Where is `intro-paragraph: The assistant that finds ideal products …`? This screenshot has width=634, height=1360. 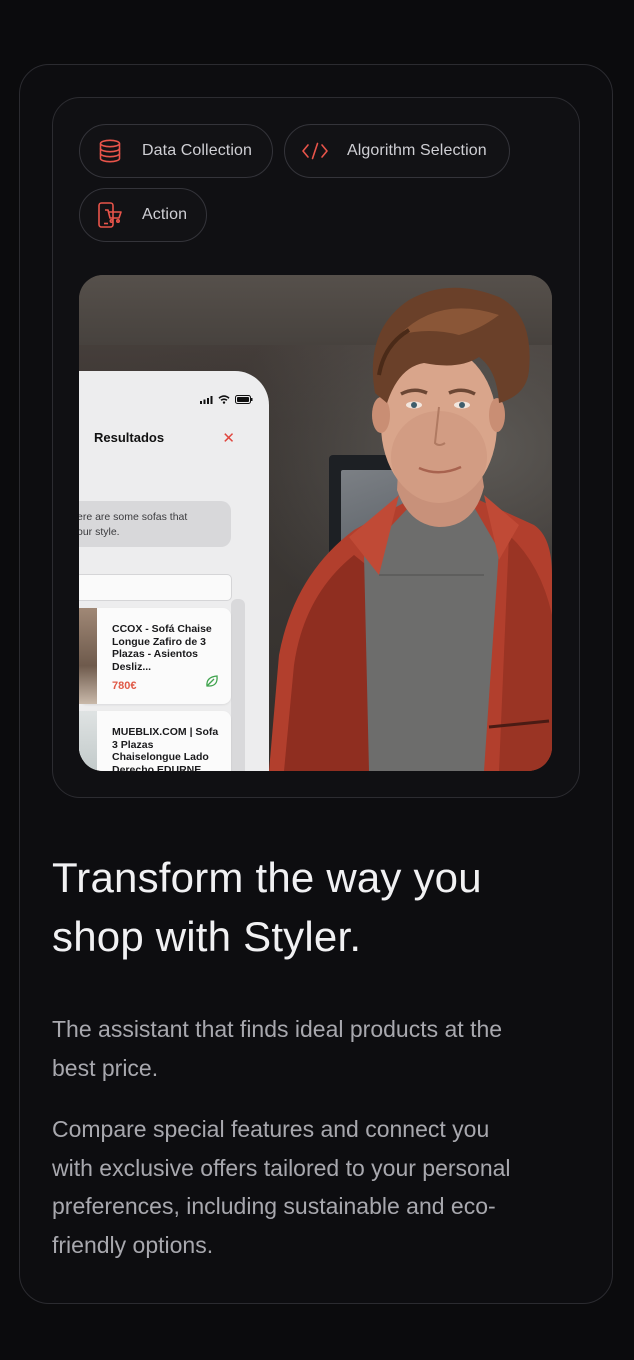 intro-paragraph: The assistant that finds ideal products … is located at coordinates (317, 1048).